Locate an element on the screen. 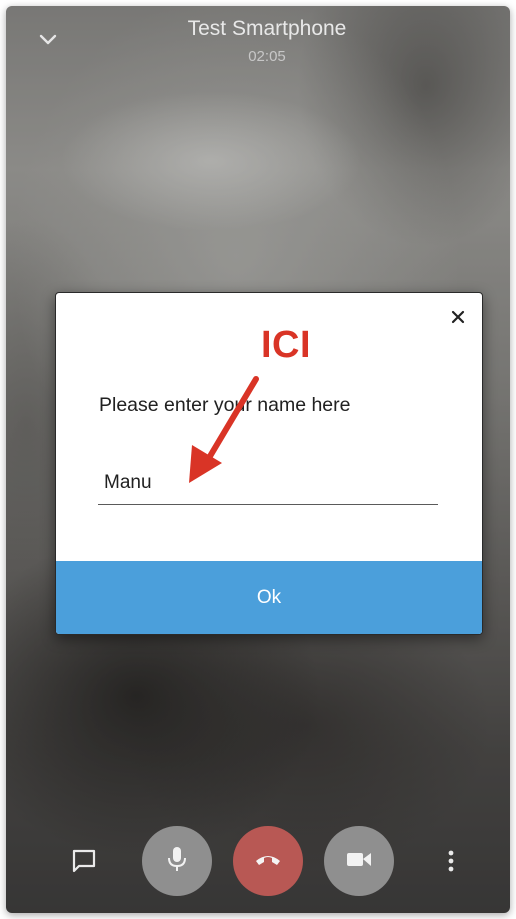 The width and height of the screenshot is (516, 919). ok-button: Ok is located at coordinates (269, 597).